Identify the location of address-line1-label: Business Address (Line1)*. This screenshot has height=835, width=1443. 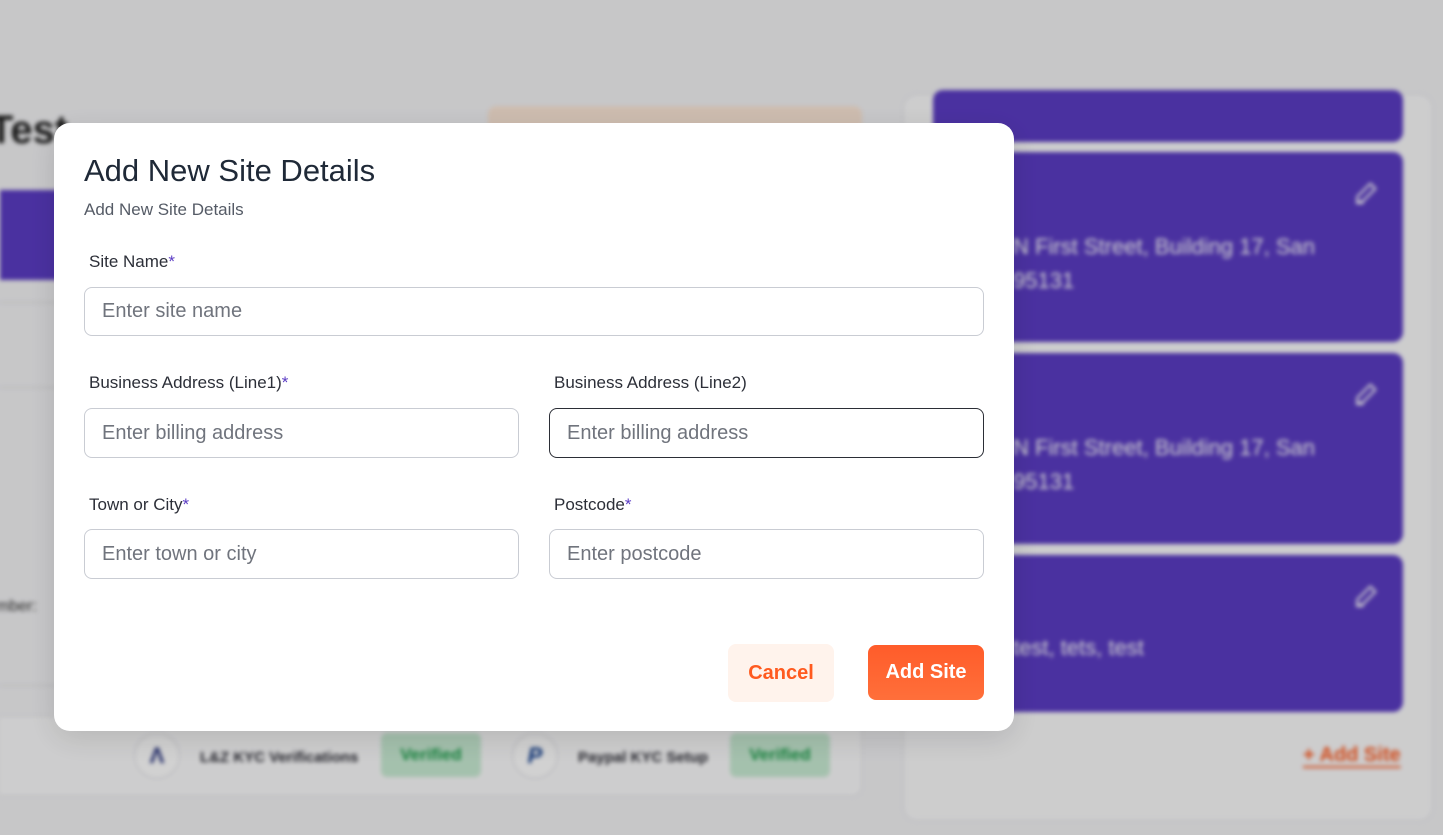
(188, 383).